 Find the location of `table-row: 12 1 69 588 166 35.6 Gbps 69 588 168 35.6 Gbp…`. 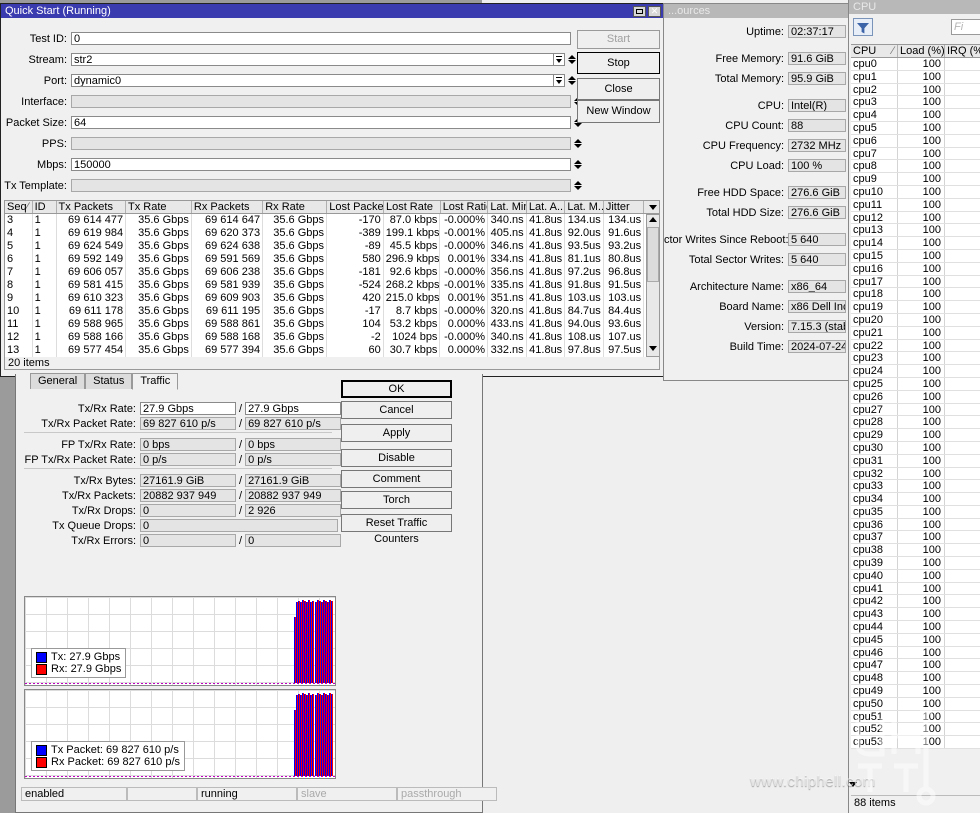

table-row: 12 1 69 588 166 35.6 Gbps 69 588 168 35.6 Gbp… is located at coordinates (332, 337).